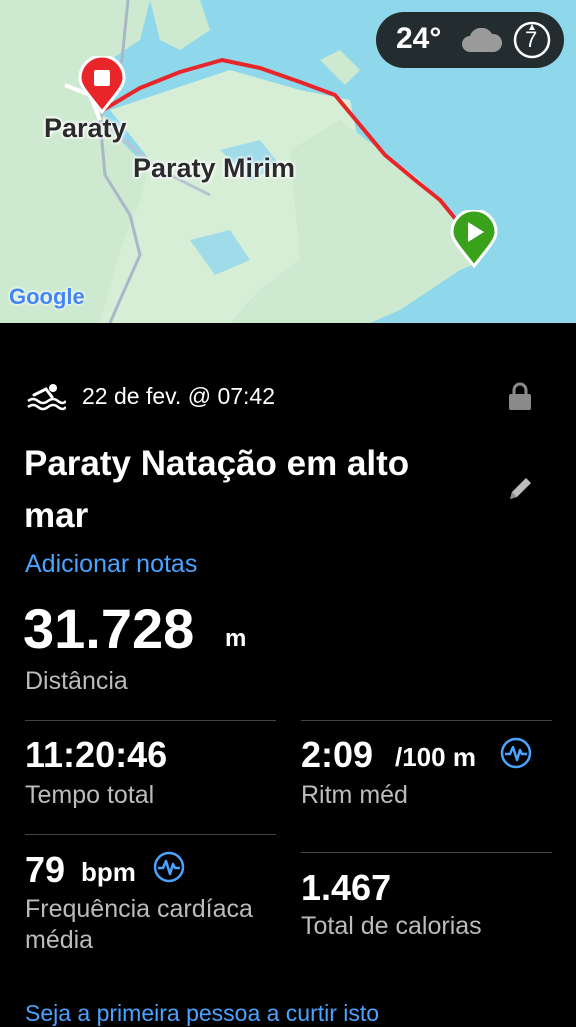  What do you see at coordinates (354, 795) in the screenshot?
I see `avg-pace-label: Ritm méd` at bounding box center [354, 795].